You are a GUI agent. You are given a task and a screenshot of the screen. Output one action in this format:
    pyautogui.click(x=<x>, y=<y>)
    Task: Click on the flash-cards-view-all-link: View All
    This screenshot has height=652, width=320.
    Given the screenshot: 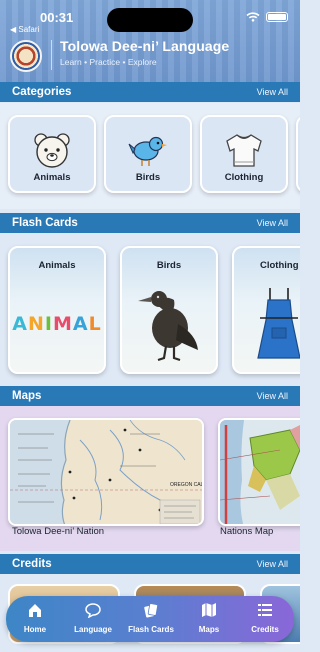 What is the action you would take?
    pyautogui.click(x=272, y=223)
    